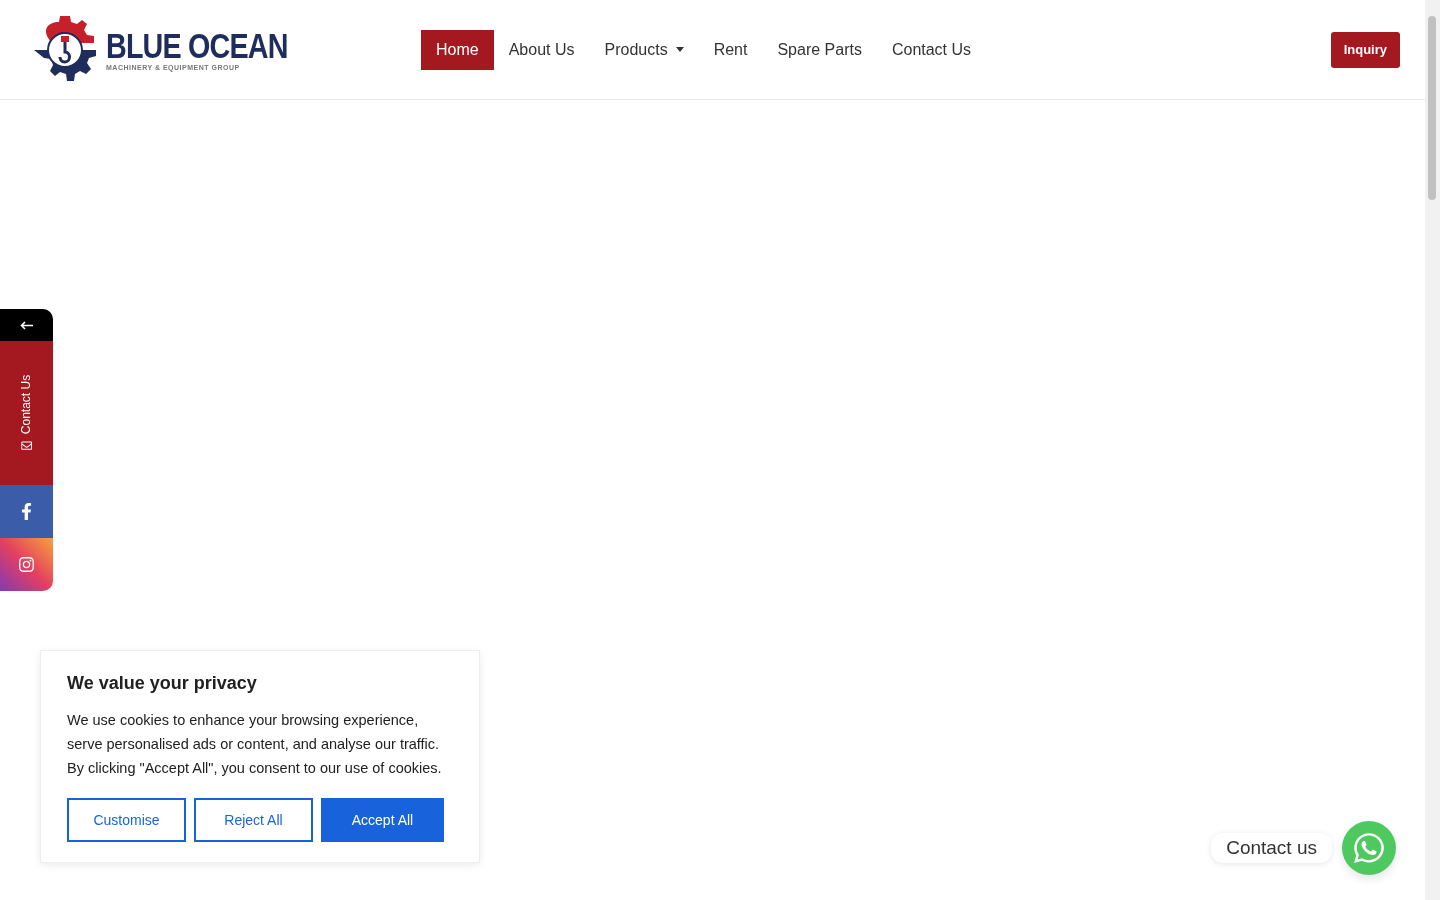 This screenshot has height=900, width=1440. What do you see at coordinates (26, 413) in the screenshot?
I see `contact-tab: Contact Us` at bounding box center [26, 413].